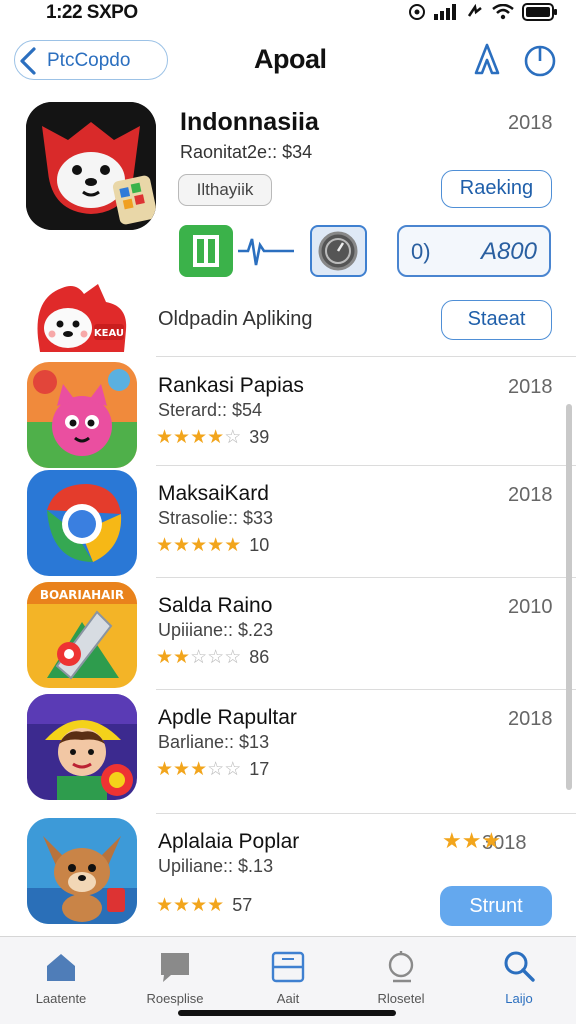 Image resolution: width=576 pixels, height=1024 pixels. I want to click on grid-tool-button, so click(206, 251).